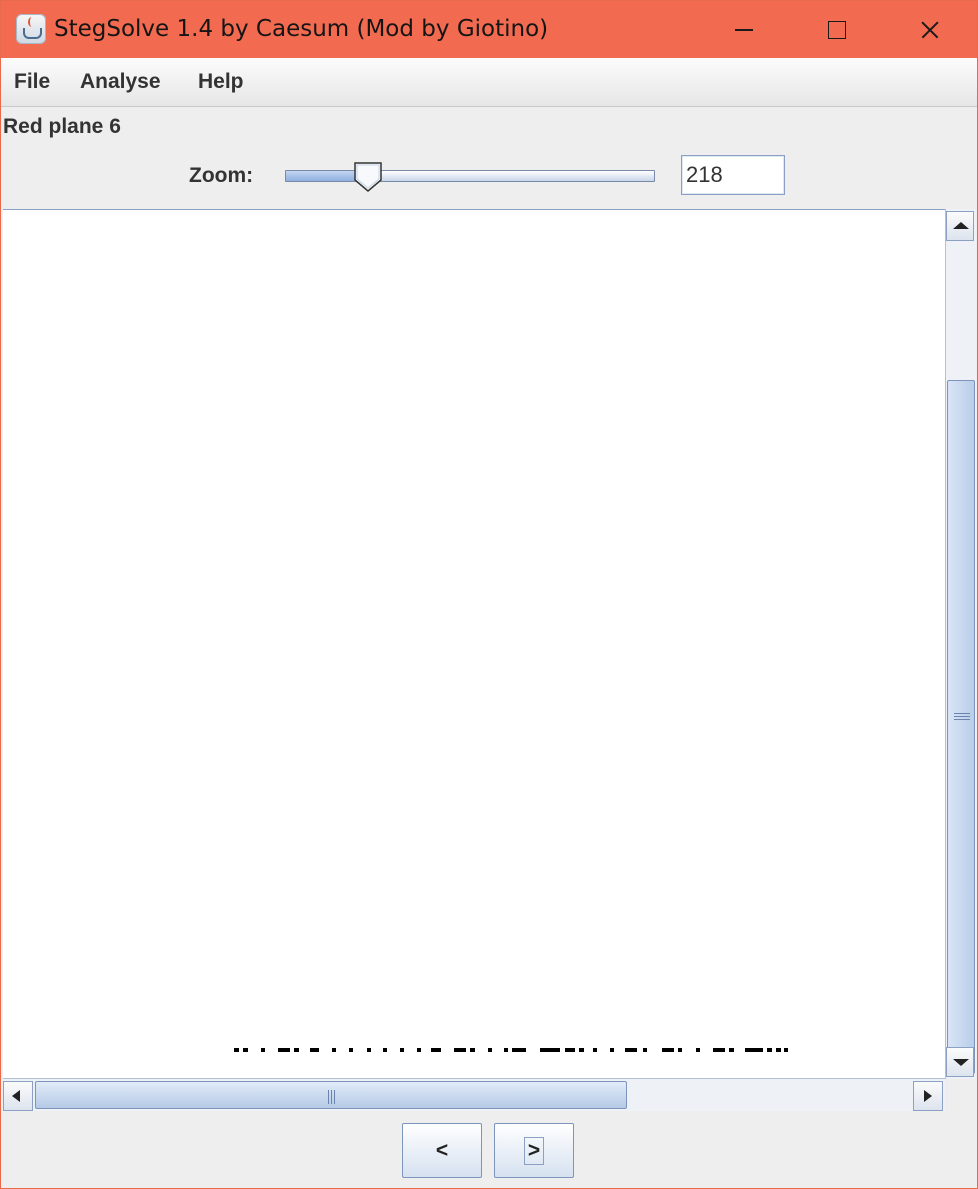 The image size is (978, 1189). What do you see at coordinates (331, 1095) in the screenshot?
I see `horizontal-scroll-thumb` at bounding box center [331, 1095].